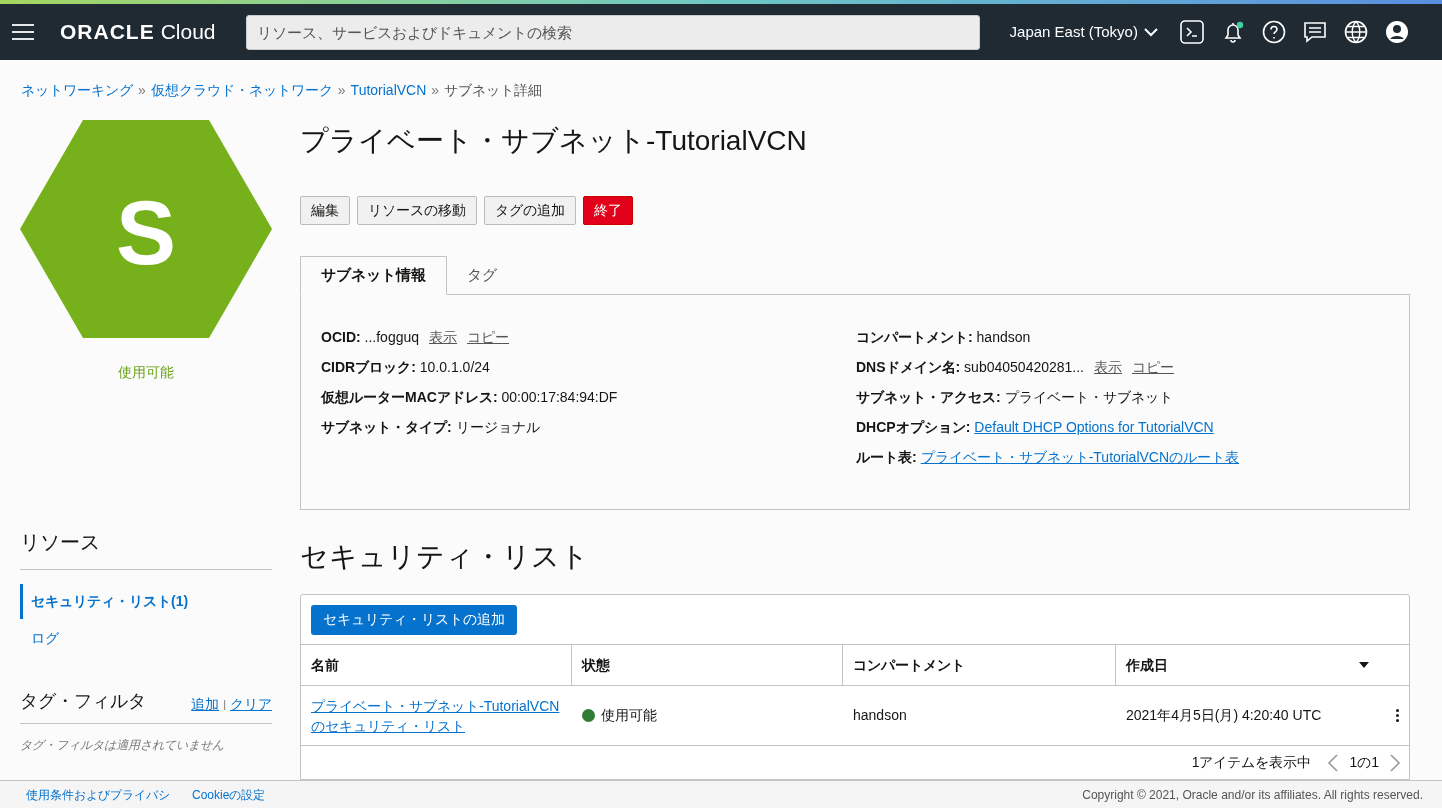 The height and width of the screenshot is (808, 1442). Describe the element at coordinates (1252, 795) in the screenshot. I see `copyright-text: Copyright © 2021, Oracle and/or its affiliates. All rights reserved.` at that location.